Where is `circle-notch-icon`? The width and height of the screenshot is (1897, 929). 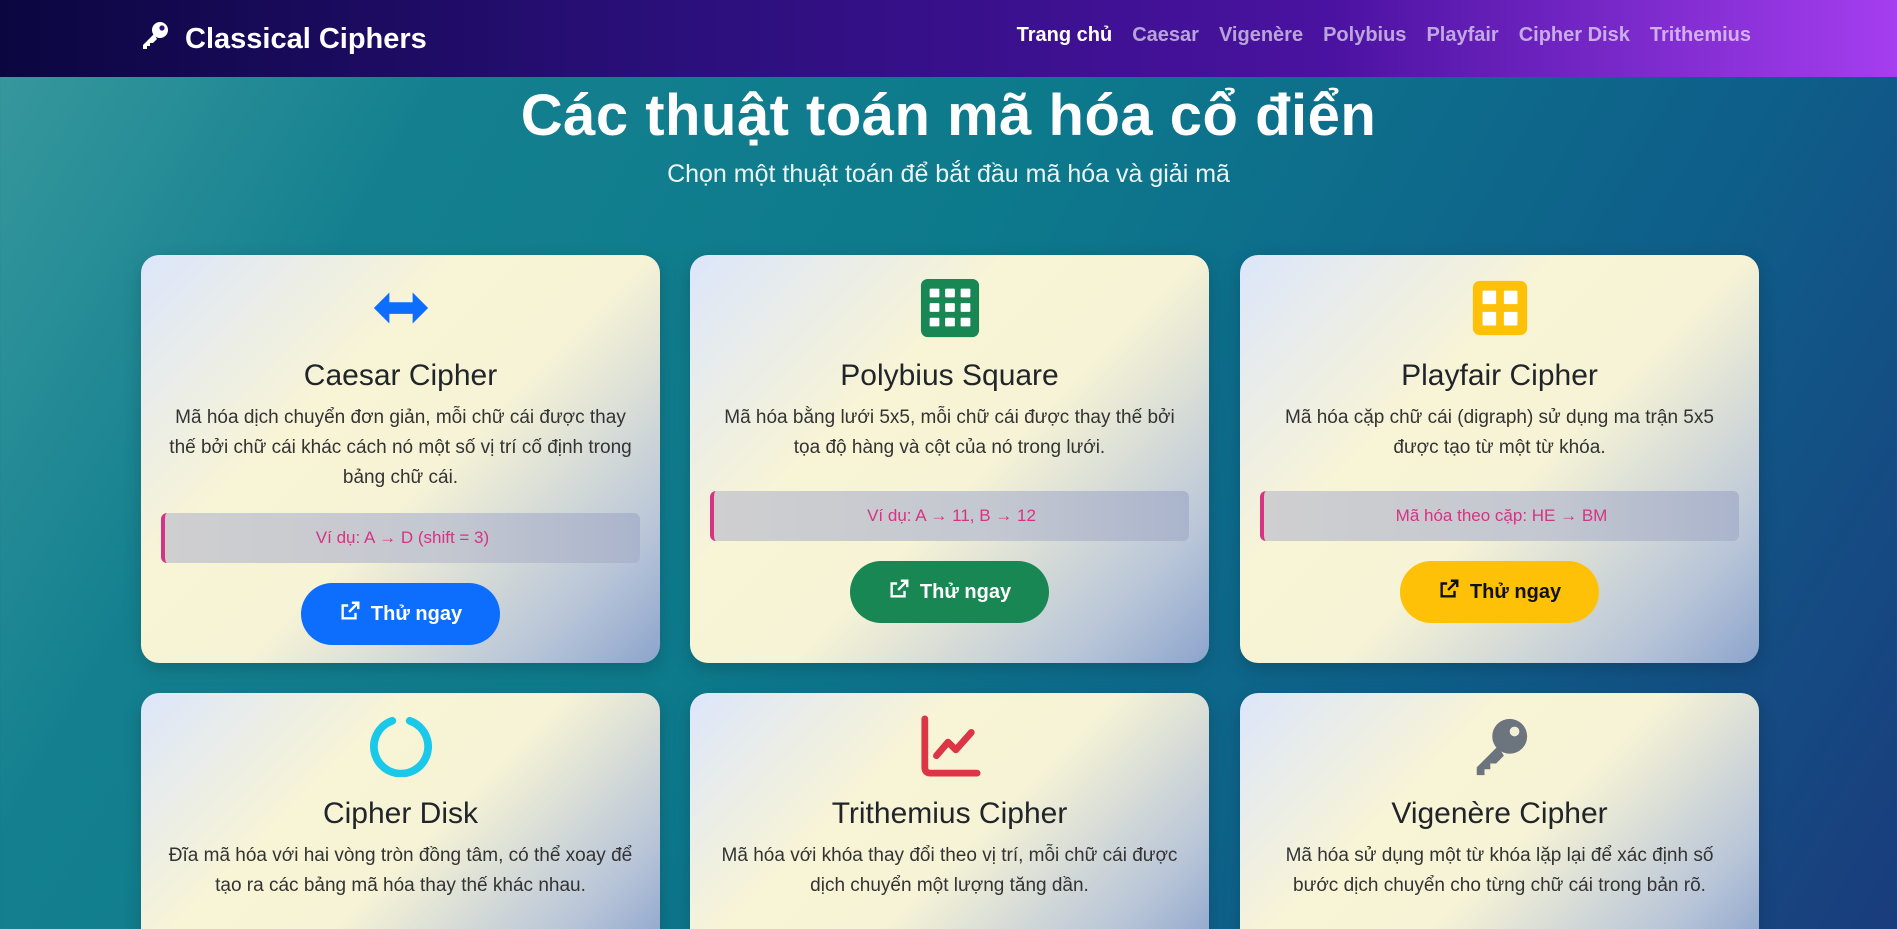 circle-notch-icon is located at coordinates (400, 746).